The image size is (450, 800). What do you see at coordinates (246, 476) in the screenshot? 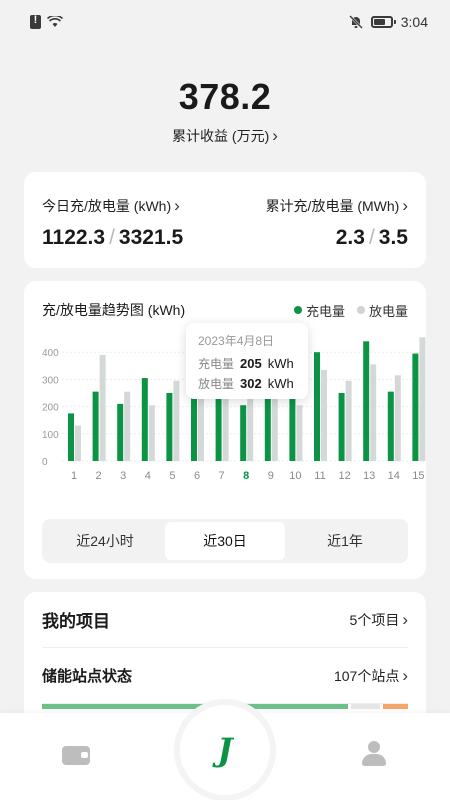
I see `x-tick-label: 8` at bounding box center [246, 476].